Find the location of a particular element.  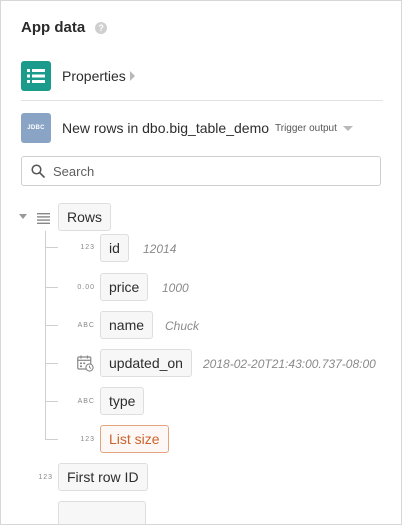

search-input is located at coordinates (203, 171).